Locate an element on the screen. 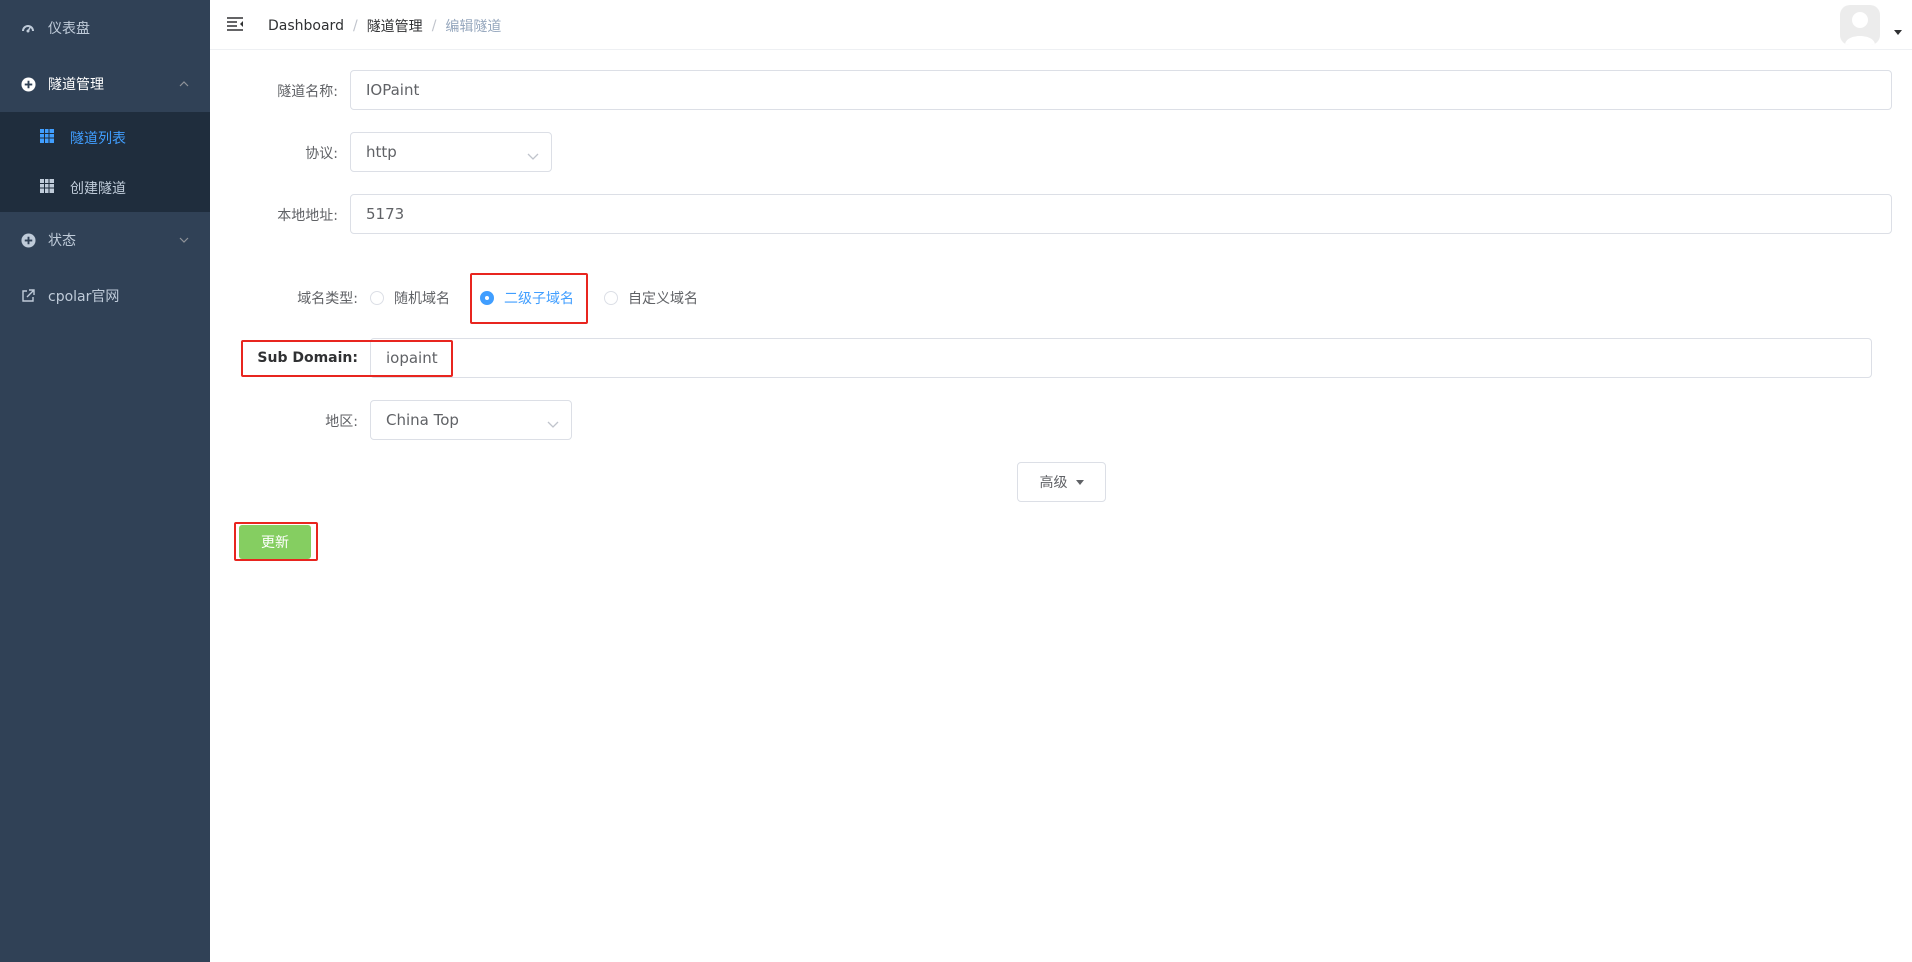 The image size is (1912, 962). radio-label: 随机域名 is located at coordinates (422, 299).